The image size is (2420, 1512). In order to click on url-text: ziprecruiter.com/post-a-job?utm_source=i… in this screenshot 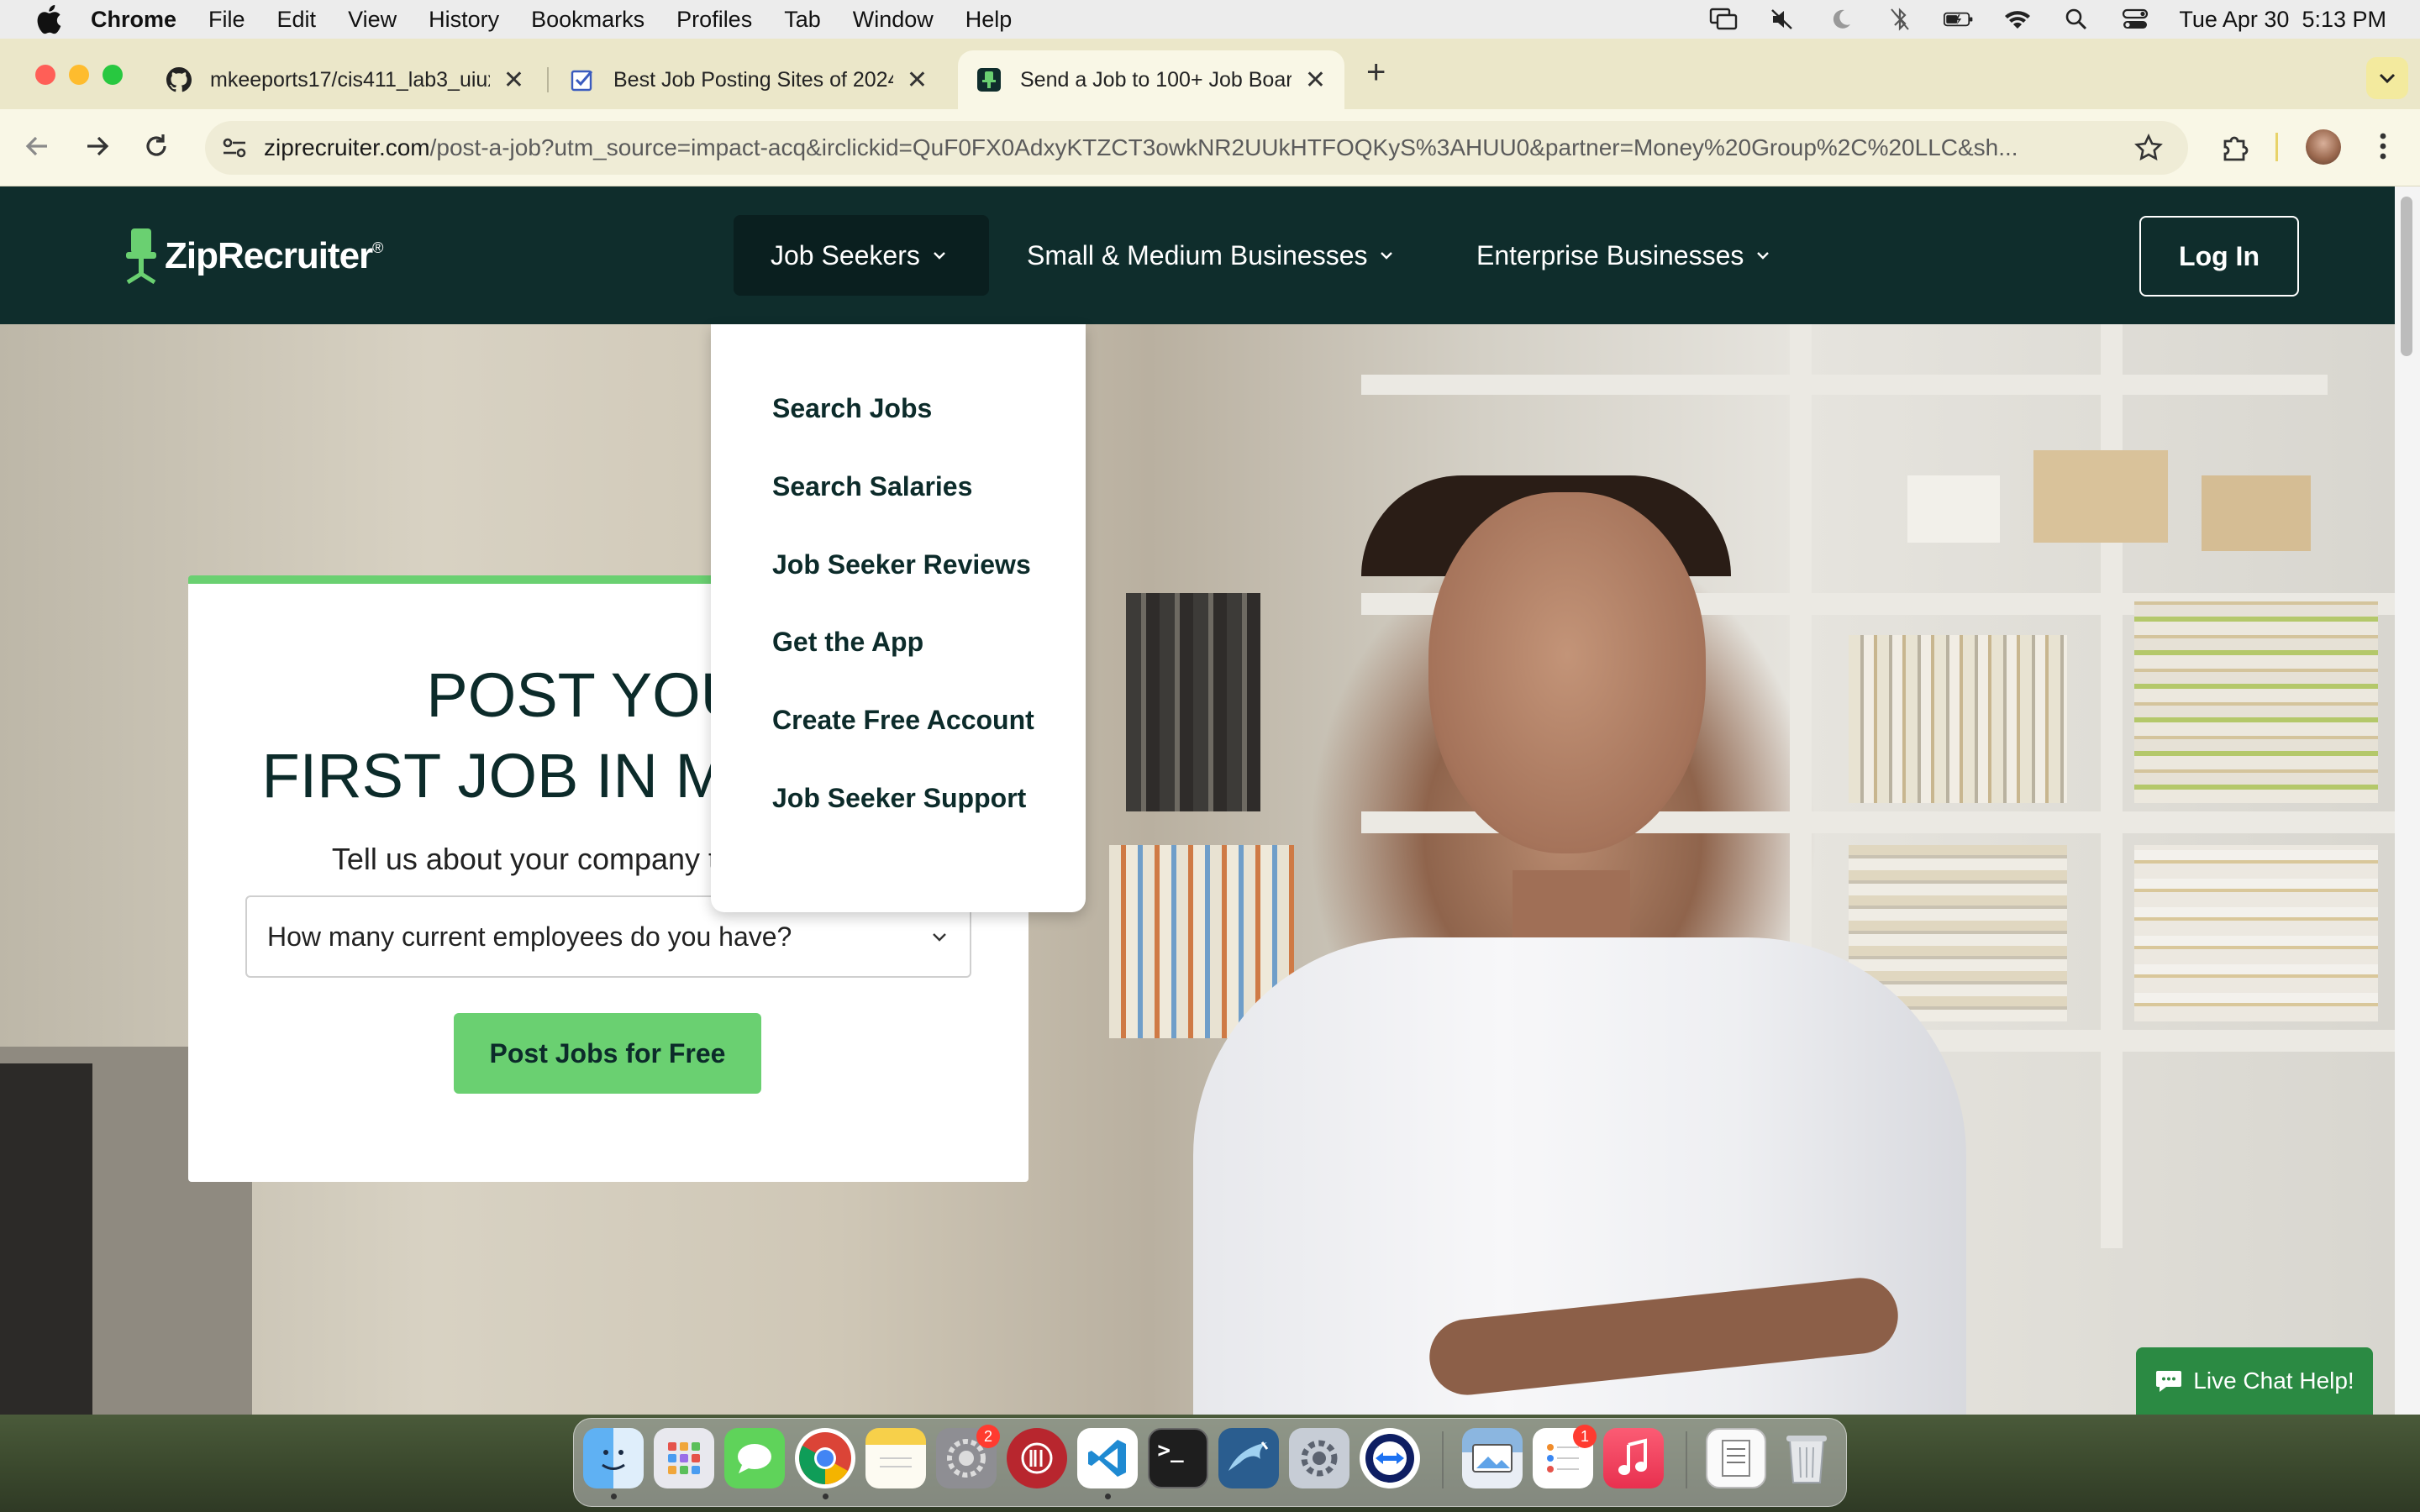, I will do `click(1199, 147)`.